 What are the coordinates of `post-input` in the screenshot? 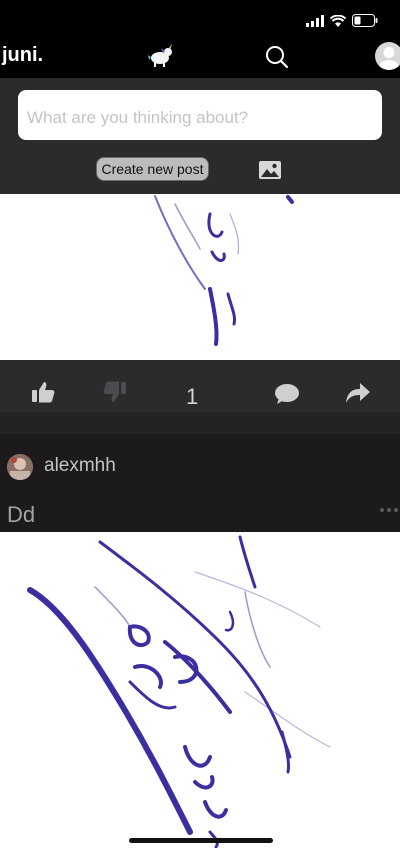 It's located at (200, 115).